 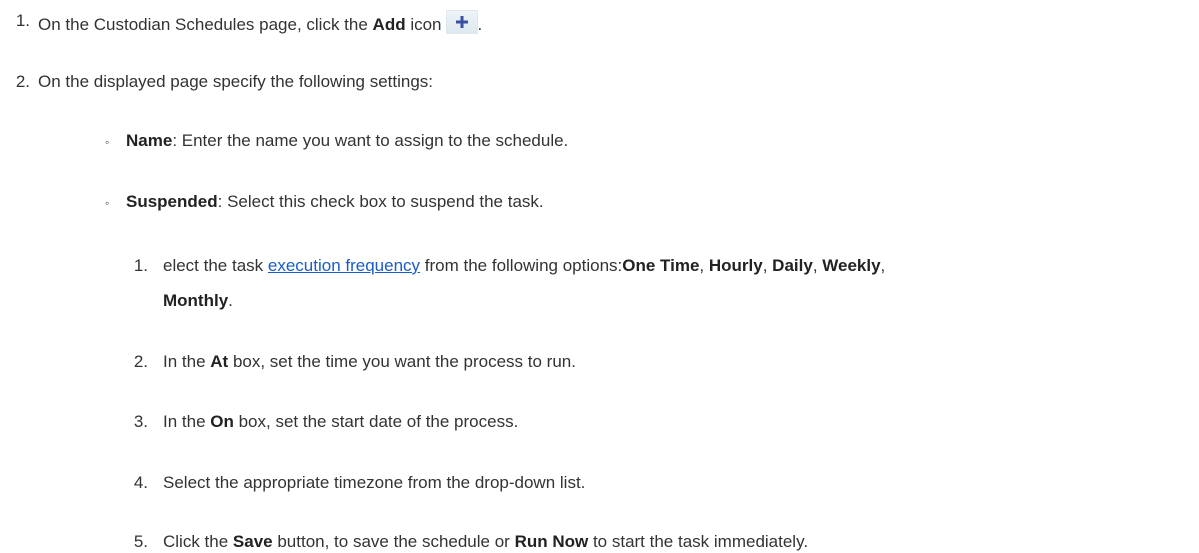 What do you see at coordinates (140, 421) in the screenshot?
I see `substep-3-number: 3.` at bounding box center [140, 421].